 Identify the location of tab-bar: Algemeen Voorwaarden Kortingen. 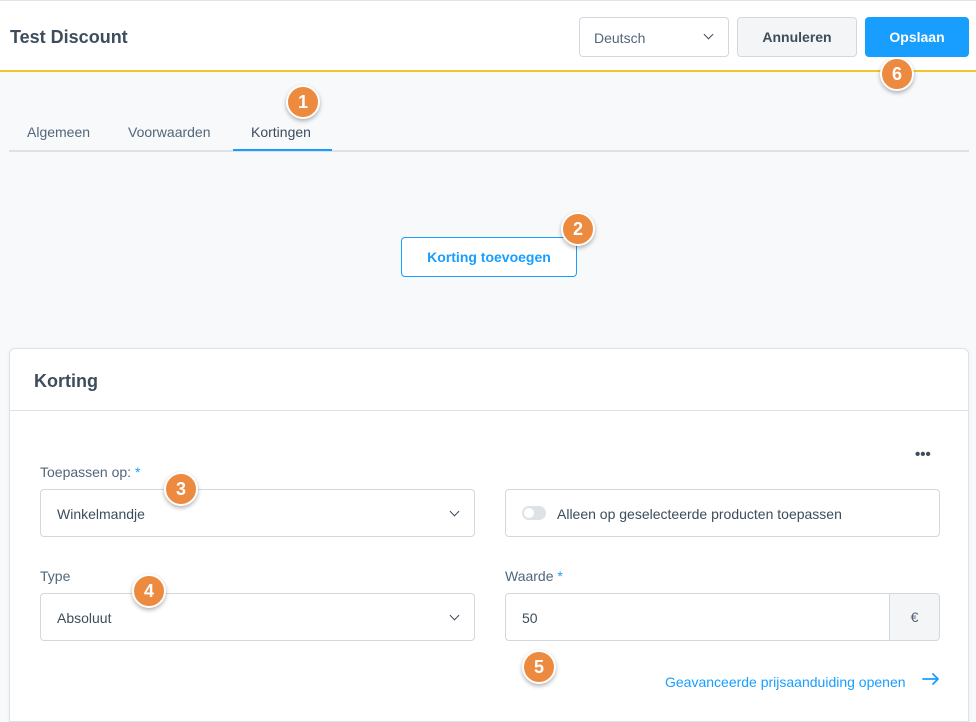
(489, 132).